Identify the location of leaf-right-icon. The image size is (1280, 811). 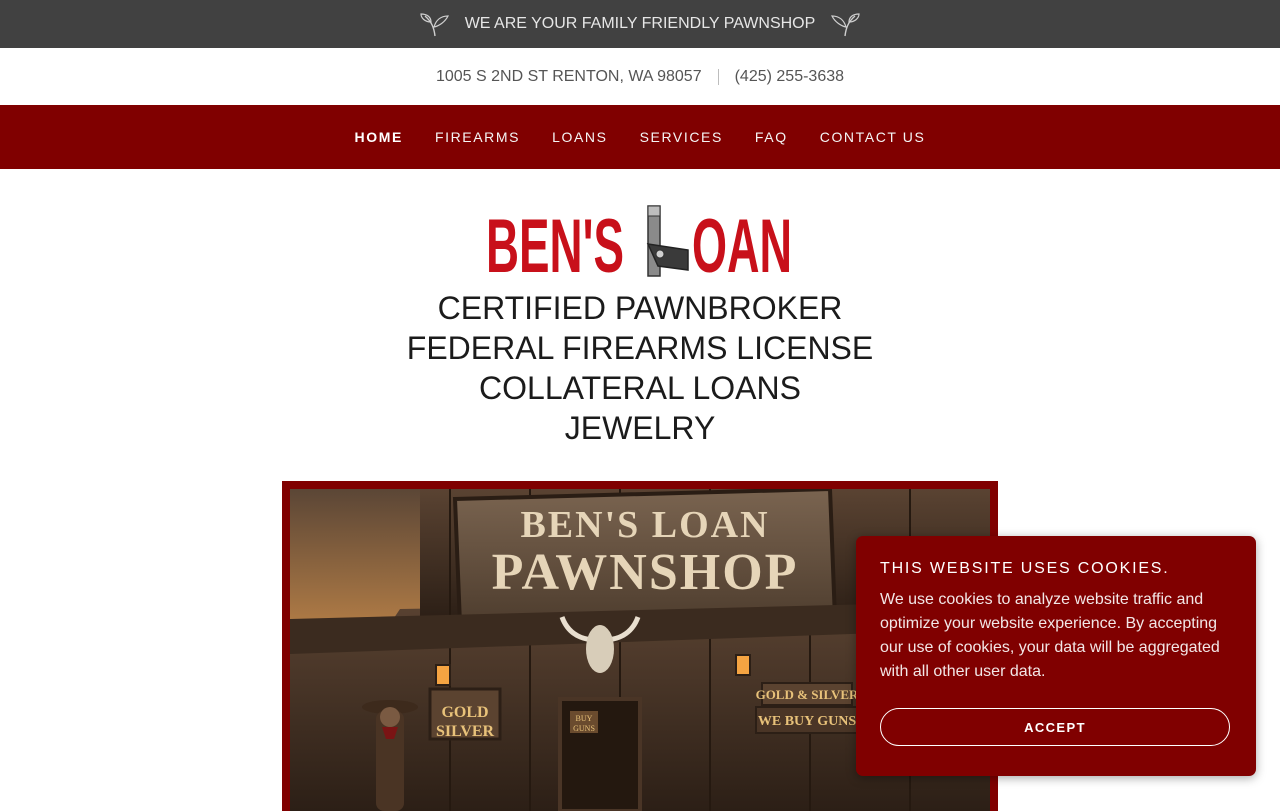
(845, 24).